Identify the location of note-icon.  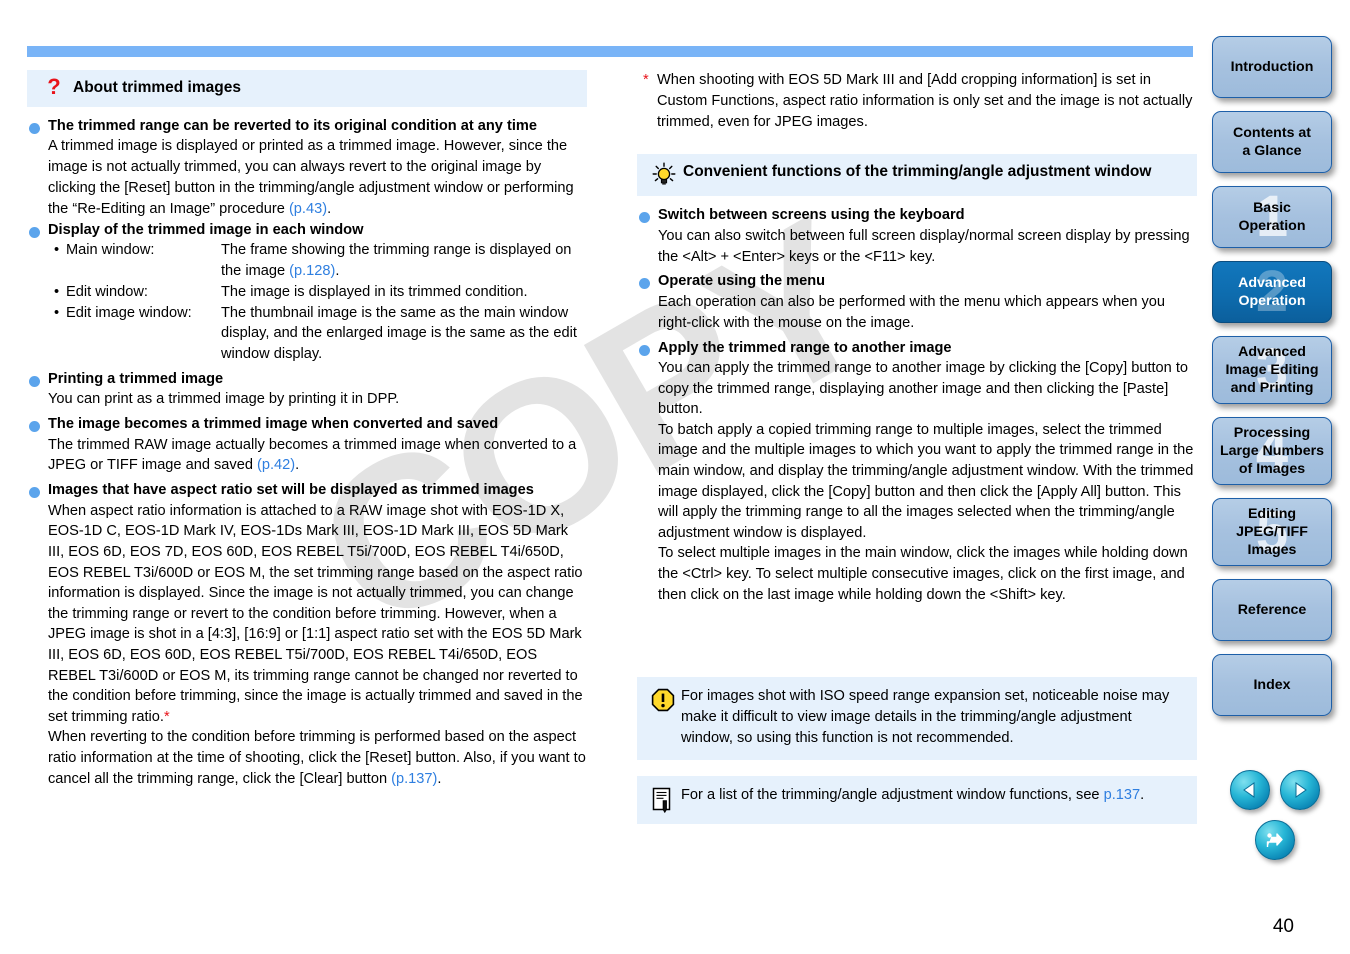
(663, 799).